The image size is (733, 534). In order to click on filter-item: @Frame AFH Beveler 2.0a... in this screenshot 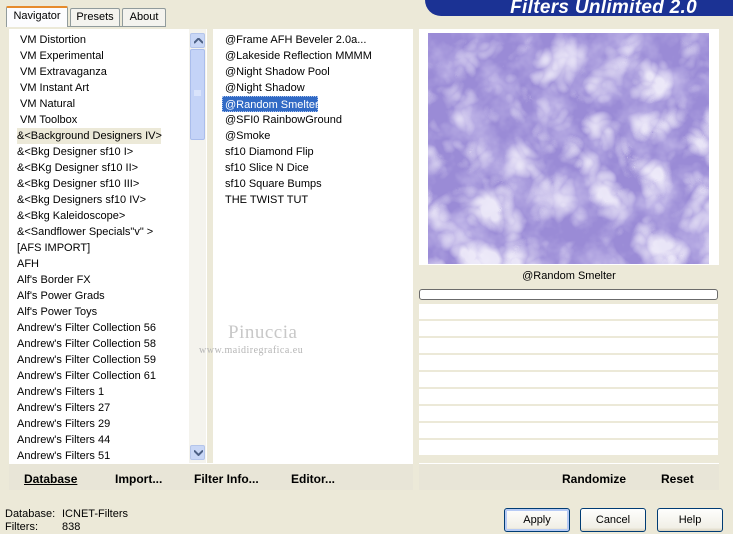, I will do `click(294, 40)`.